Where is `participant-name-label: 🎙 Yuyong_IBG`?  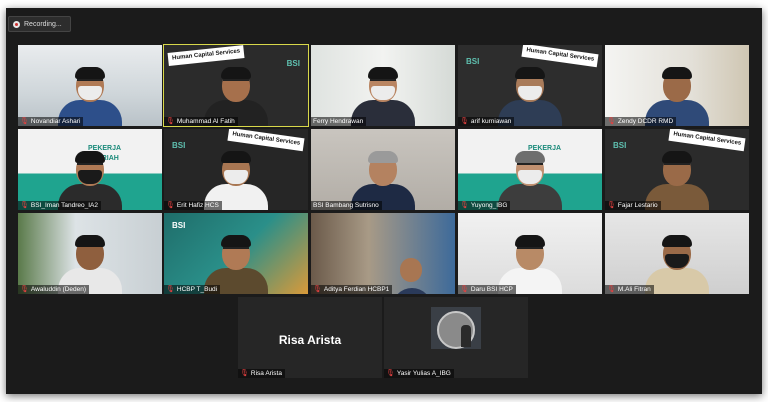
participant-name-label: 🎙 Yuyong_IBG is located at coordinates (484, 205).